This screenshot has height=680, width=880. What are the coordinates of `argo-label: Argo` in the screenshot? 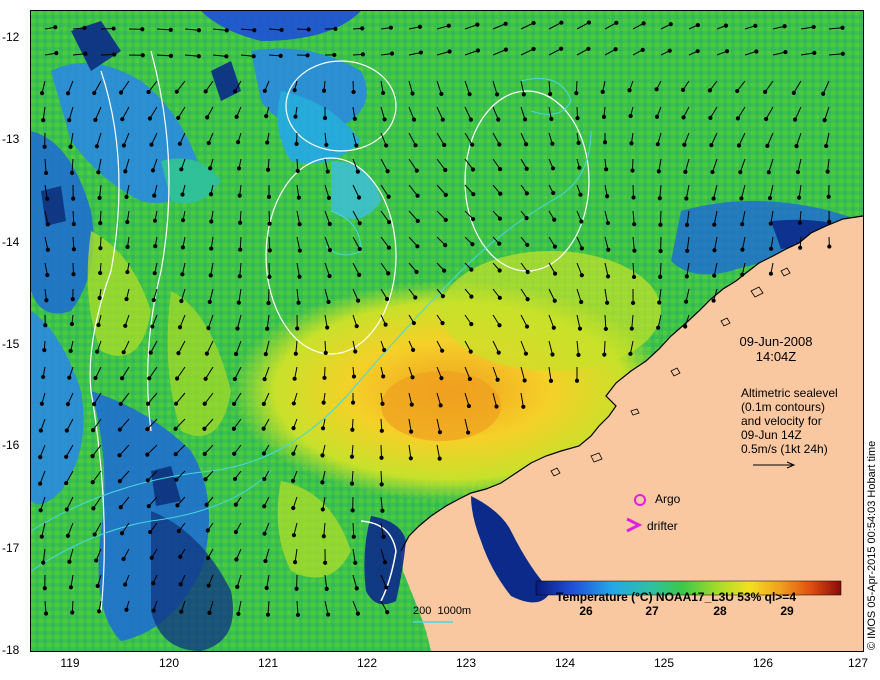 It's located at (668, 499).